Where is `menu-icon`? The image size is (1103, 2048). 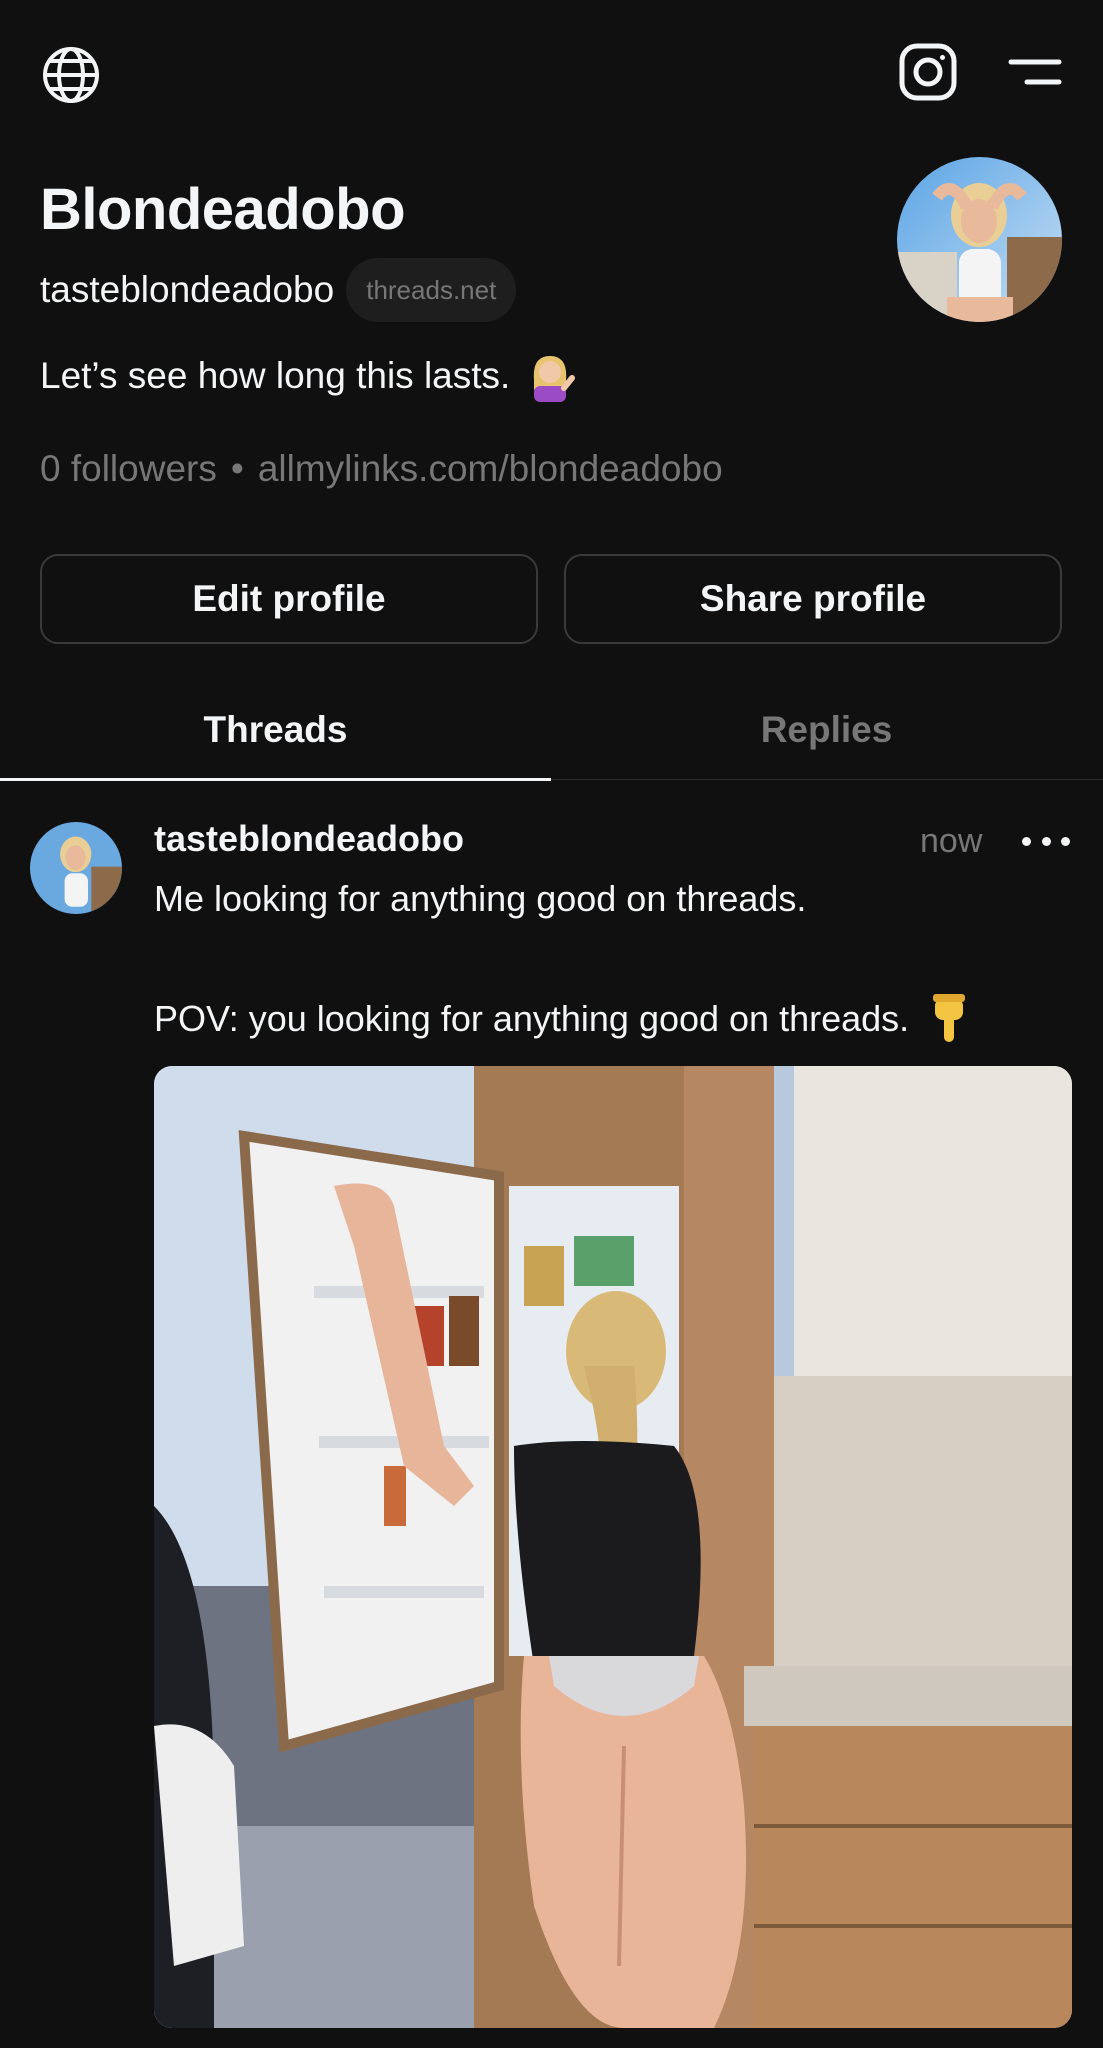 menu-icon is located at coordinates (1035, 72).